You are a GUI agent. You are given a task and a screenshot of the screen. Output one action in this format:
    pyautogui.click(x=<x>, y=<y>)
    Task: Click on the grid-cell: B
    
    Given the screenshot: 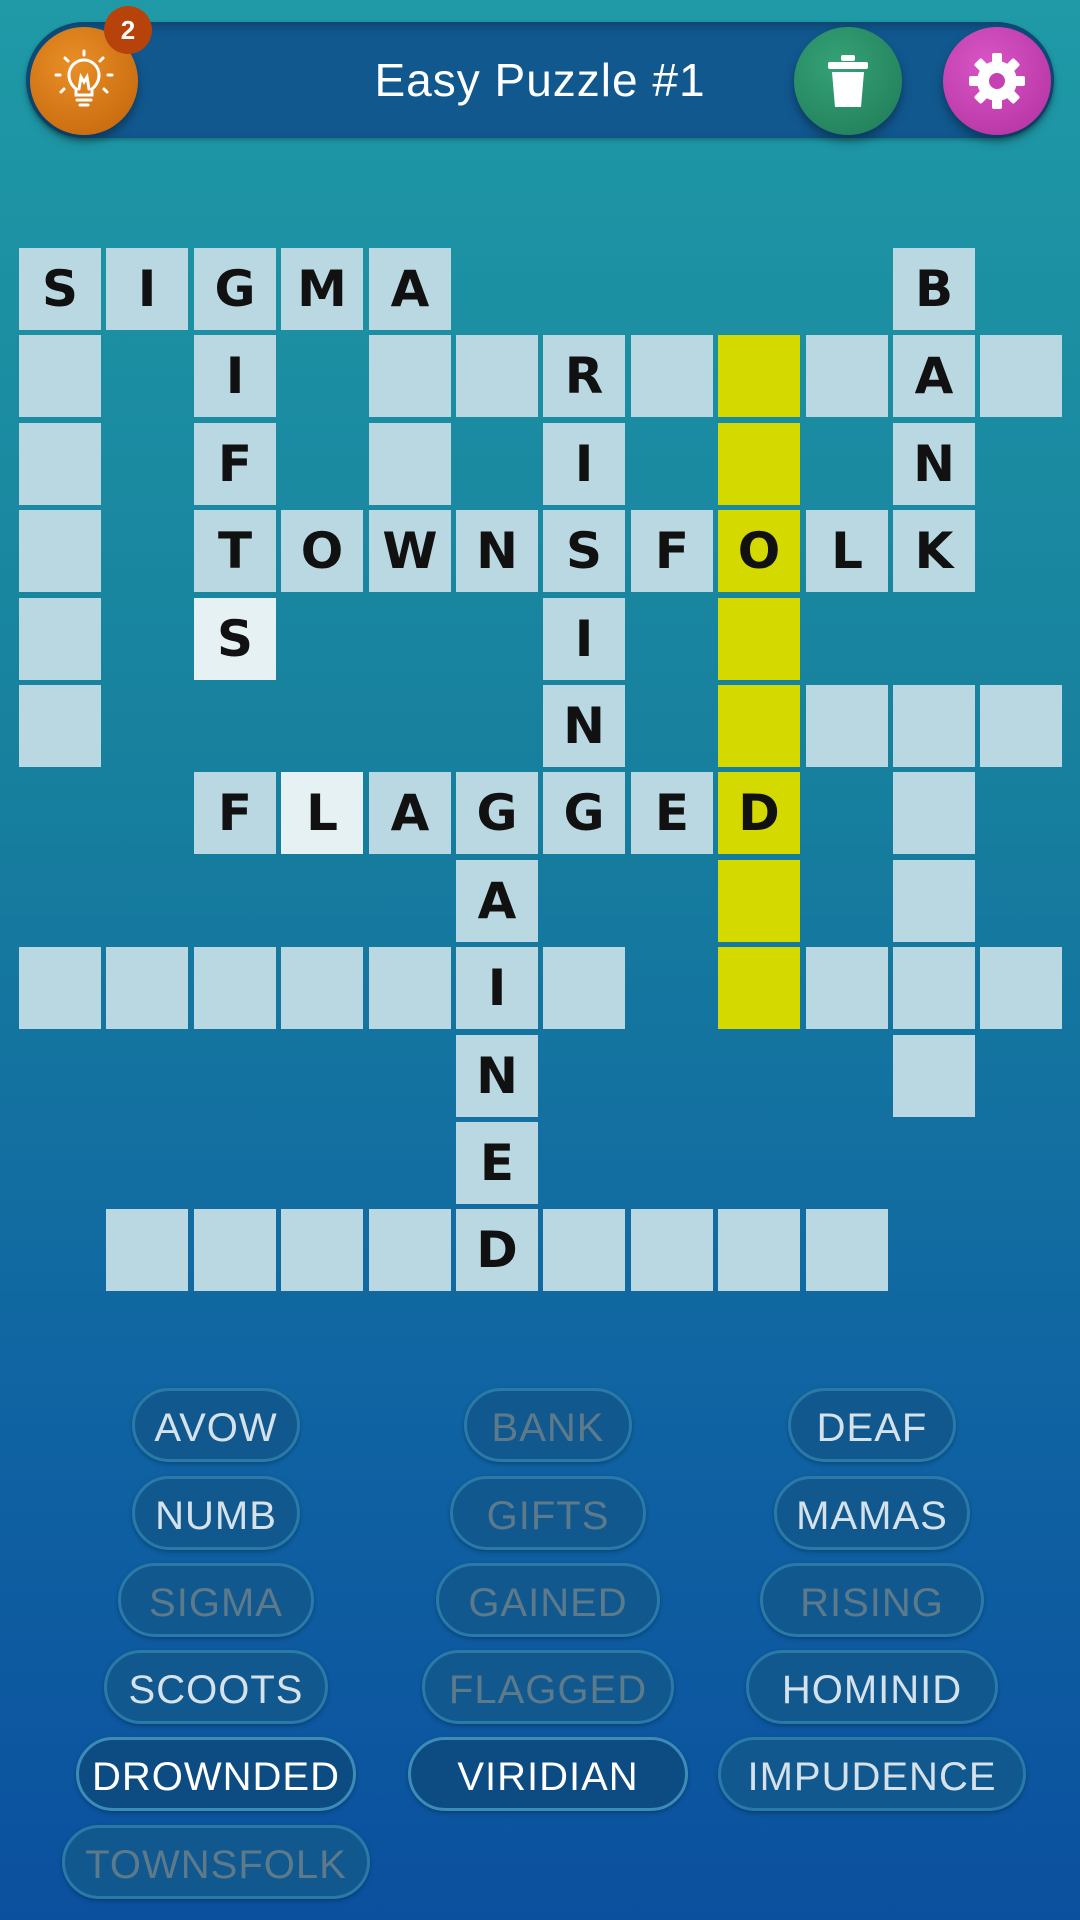 What is the action you would take?
    pyautogui.click(x=934, y=289)
    